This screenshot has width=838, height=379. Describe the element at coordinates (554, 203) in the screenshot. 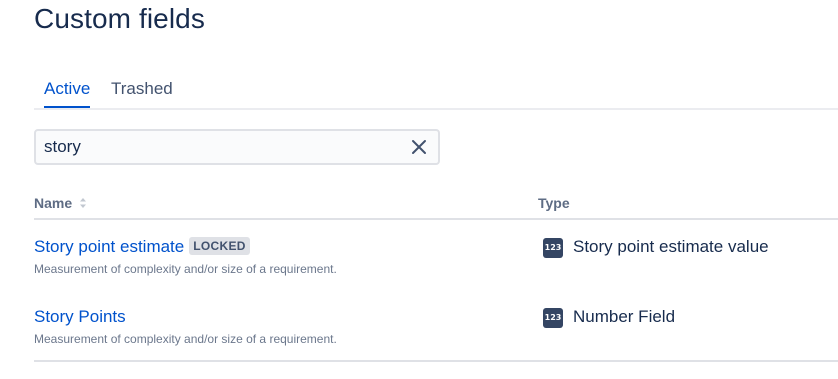

I see `column-header-type: Type` at that location.